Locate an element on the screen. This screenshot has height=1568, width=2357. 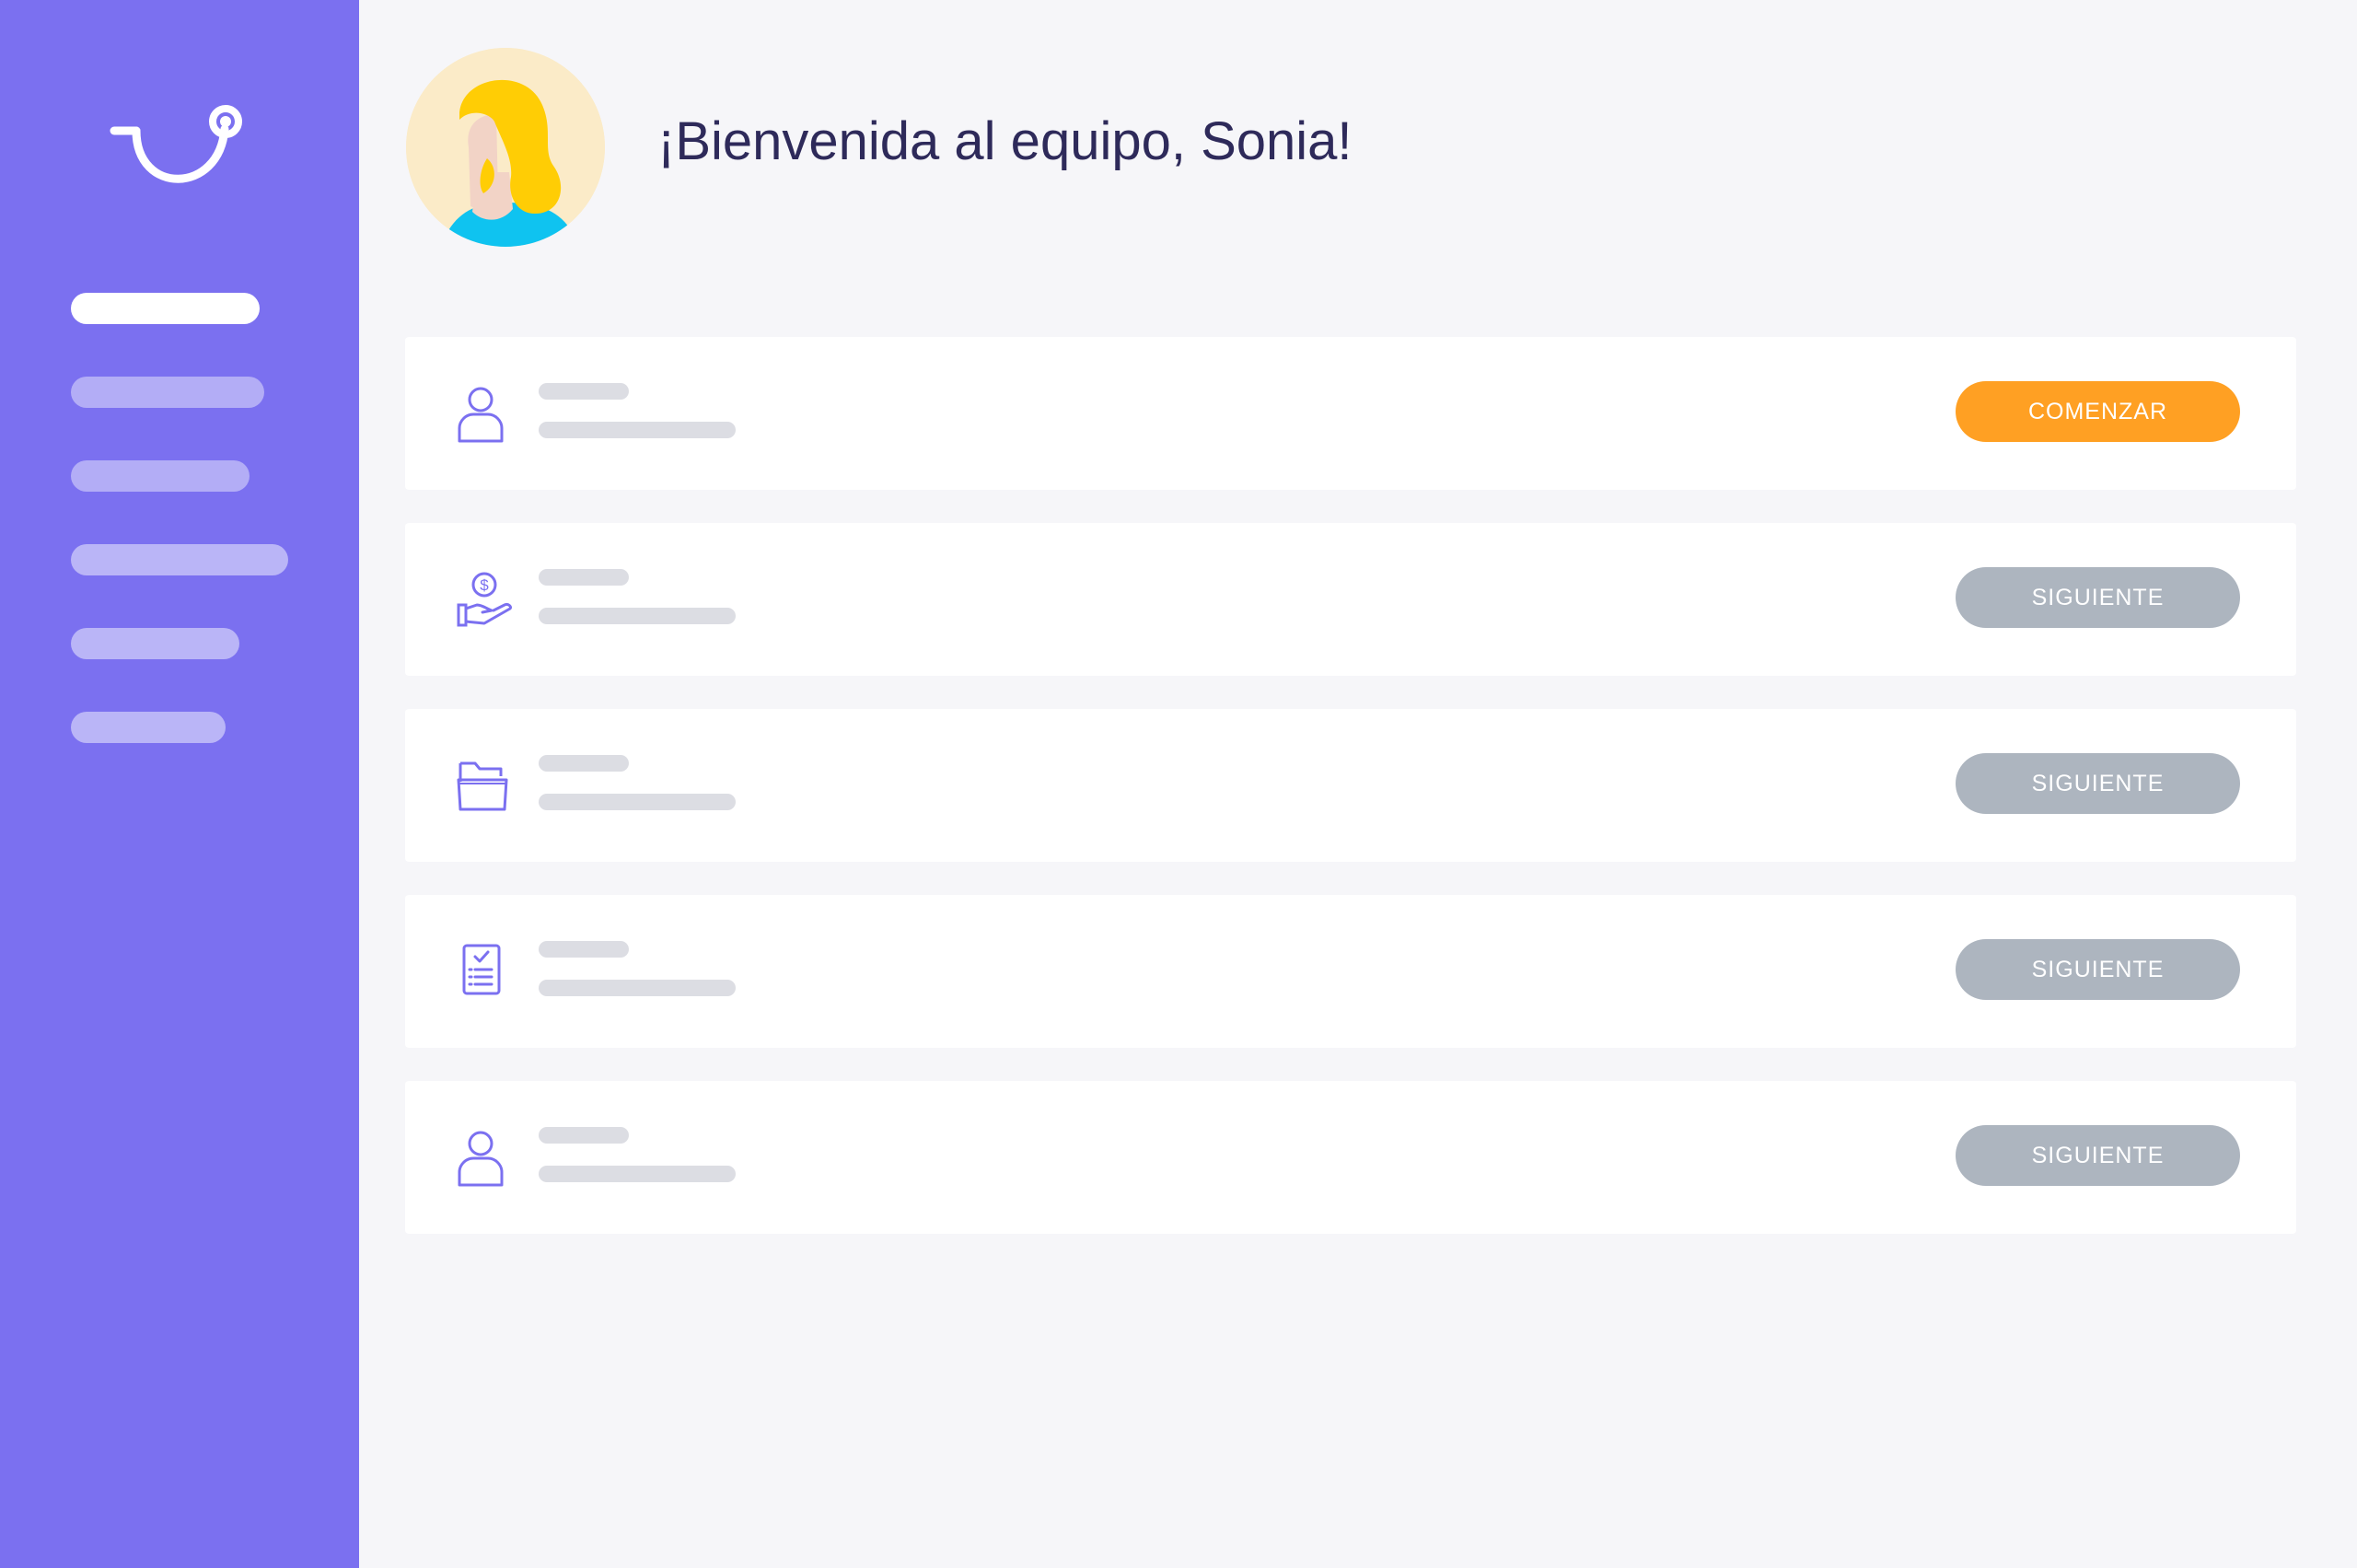
avatar is located at coordinates (505, 147).